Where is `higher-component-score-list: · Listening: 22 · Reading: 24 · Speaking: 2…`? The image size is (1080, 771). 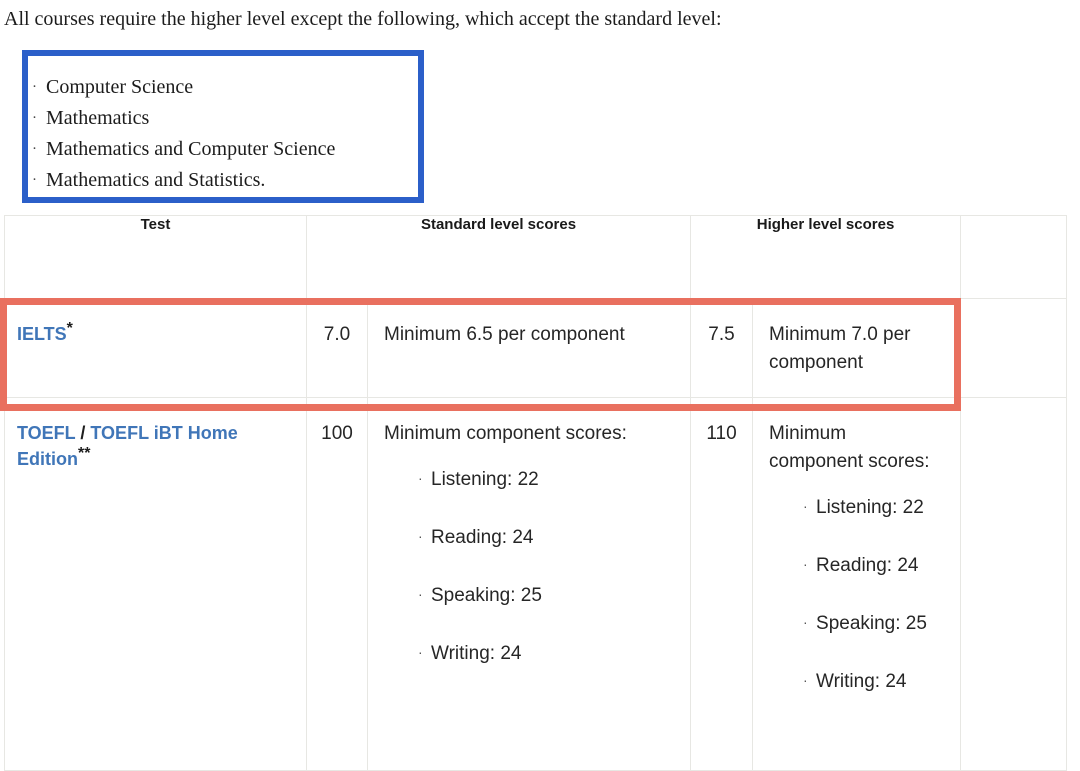
higher-component-score-list: · Listening: 22 · Reading: 24 · Speaking: 2… is located at coordinates (856, 594).